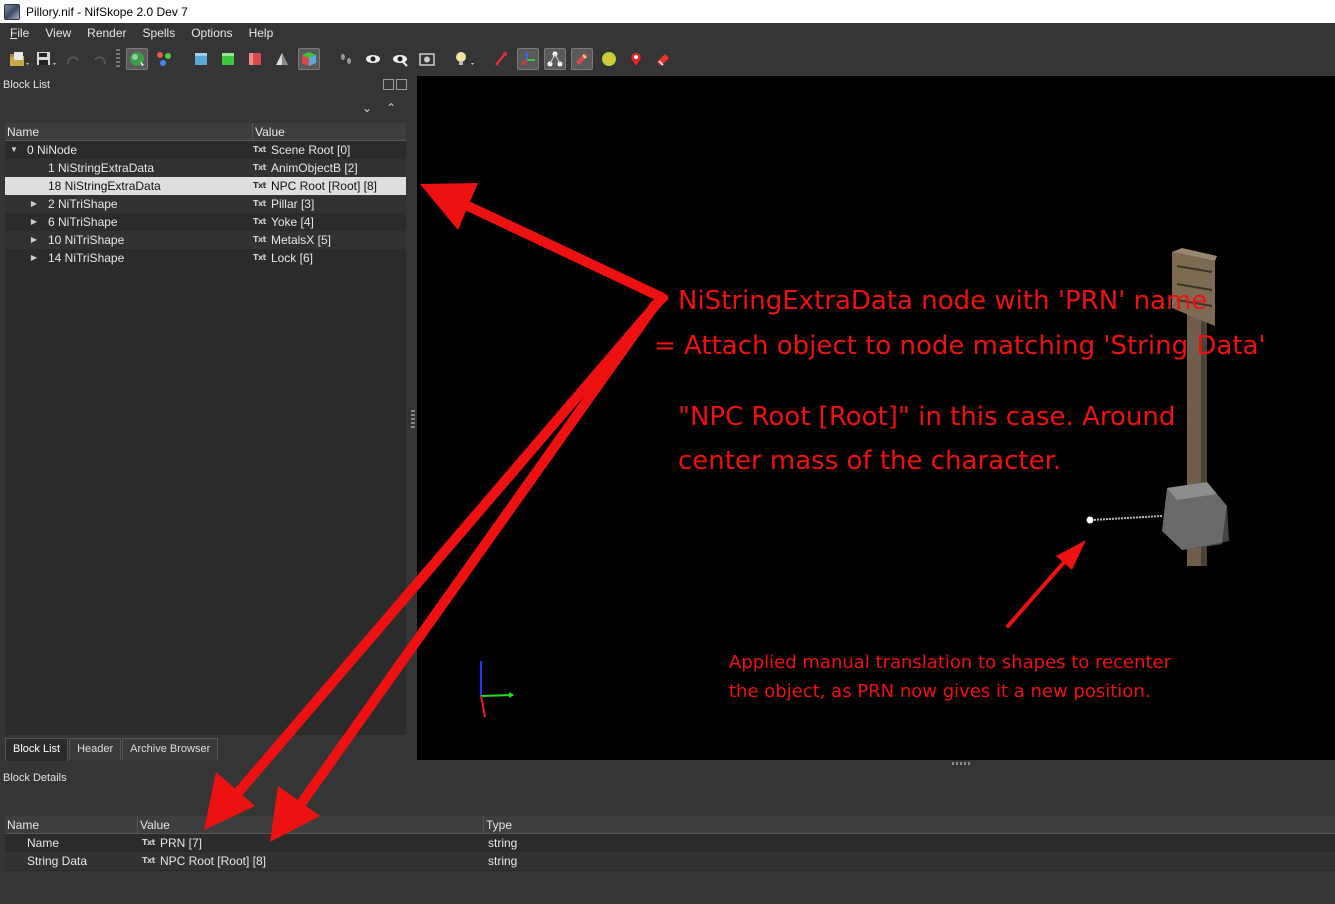  I want to click on left-panel-tabs: Block List Header Archive Browser, so click(112, 749).